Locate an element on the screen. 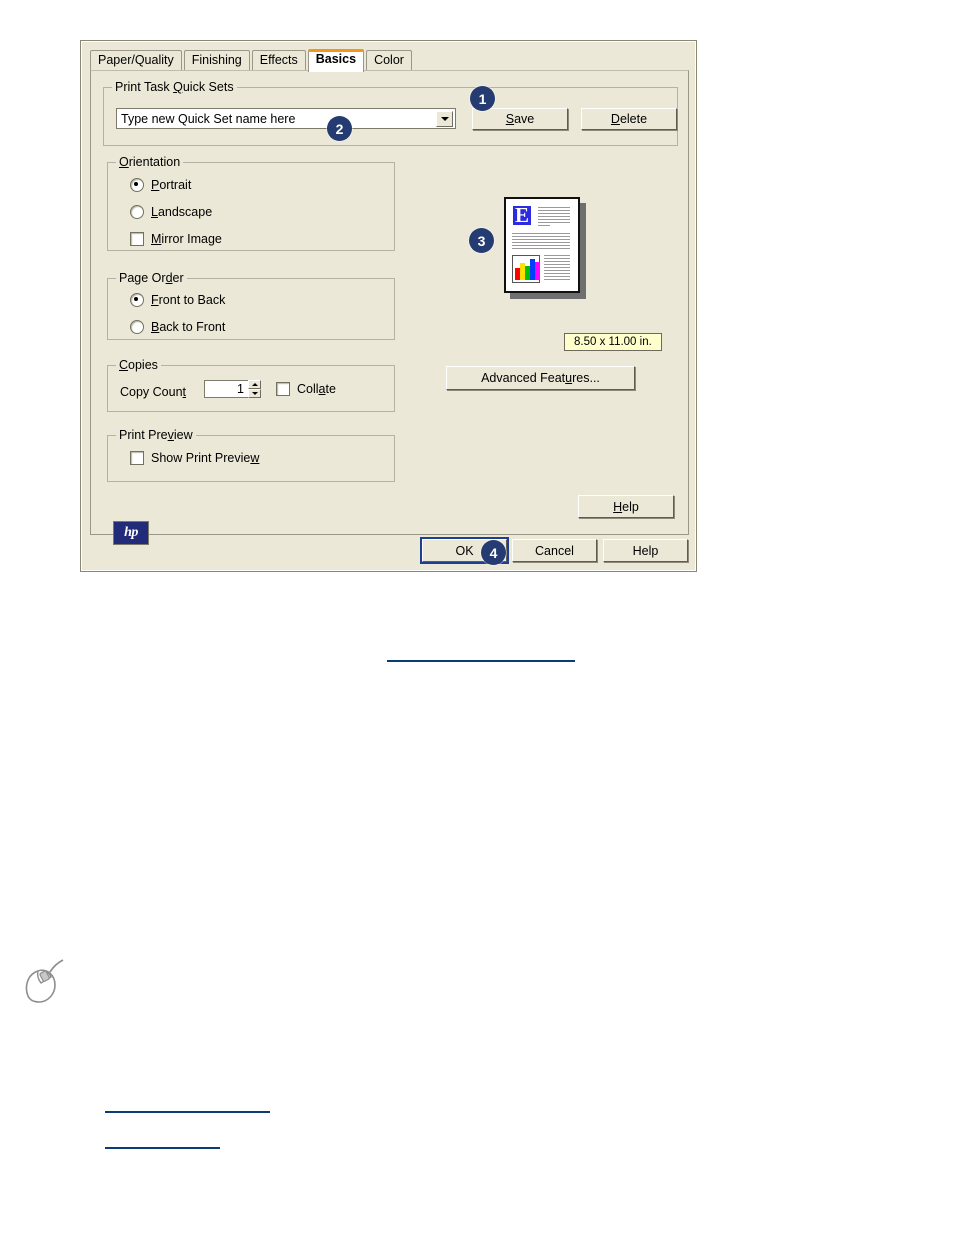 This screenshot has height=1235, width=954. checkbox-mirror-image-label: Mirror Image is located at coordinates (186, 239).